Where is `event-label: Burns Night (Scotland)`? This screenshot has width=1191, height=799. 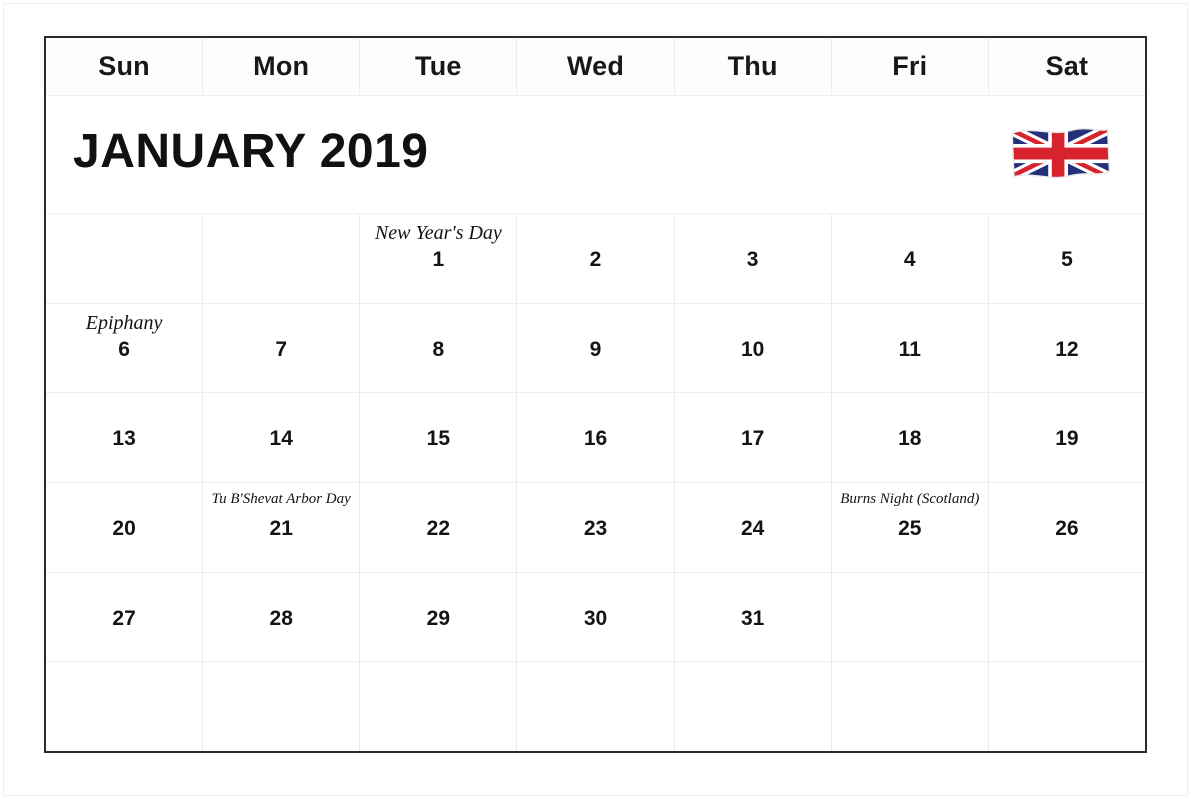
event-label: Burns Night (Scotland) is located at coordinates (910, 499).